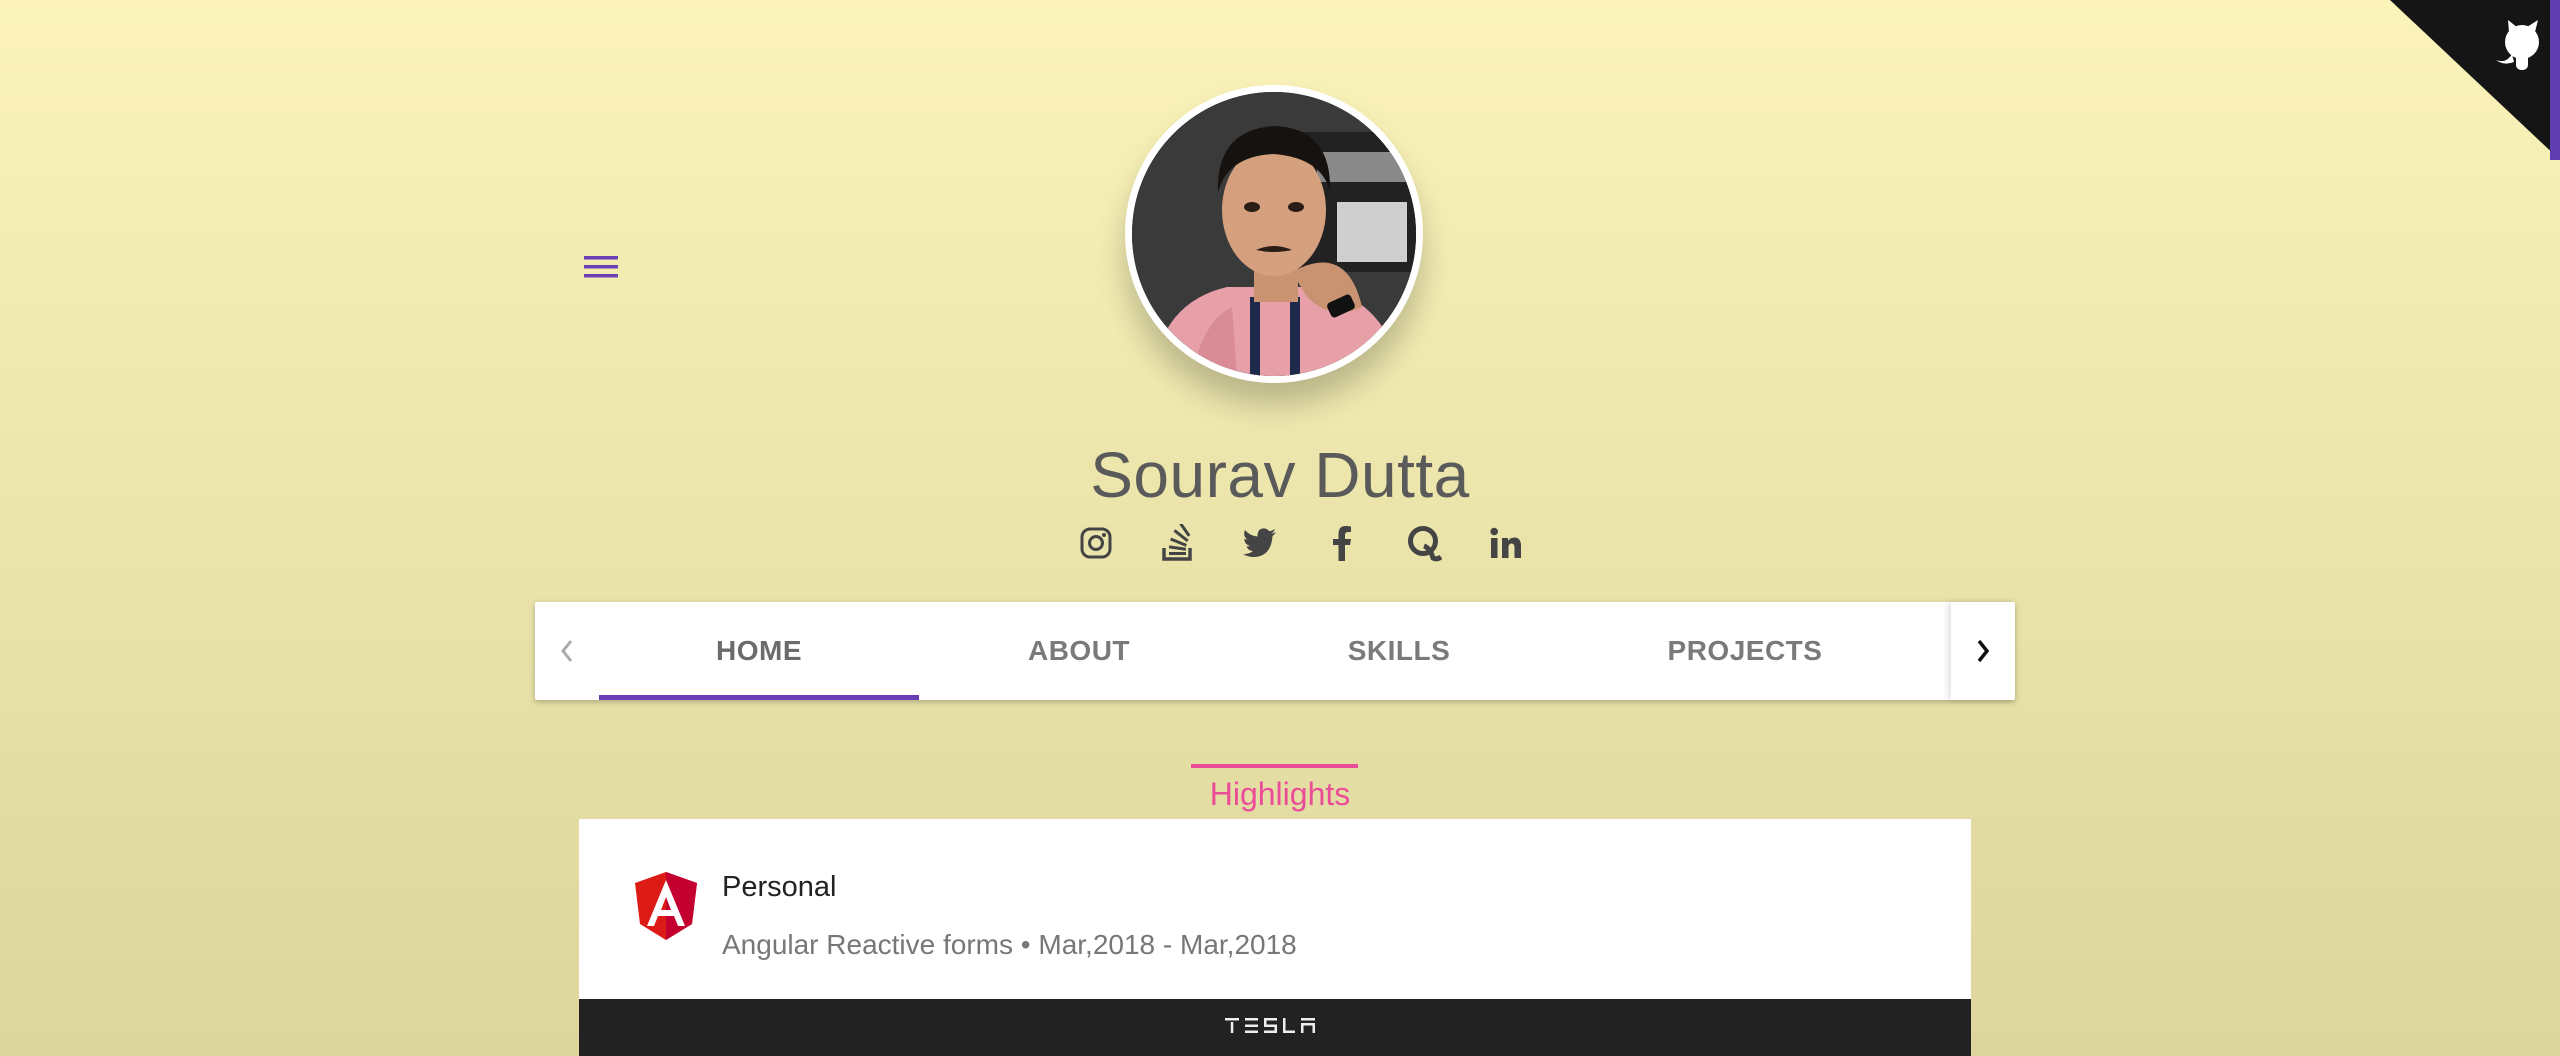 Image resolution: width=2560 pixels, height=1056 pixels. I want to click on highlights-divider, so click(1274, 766).